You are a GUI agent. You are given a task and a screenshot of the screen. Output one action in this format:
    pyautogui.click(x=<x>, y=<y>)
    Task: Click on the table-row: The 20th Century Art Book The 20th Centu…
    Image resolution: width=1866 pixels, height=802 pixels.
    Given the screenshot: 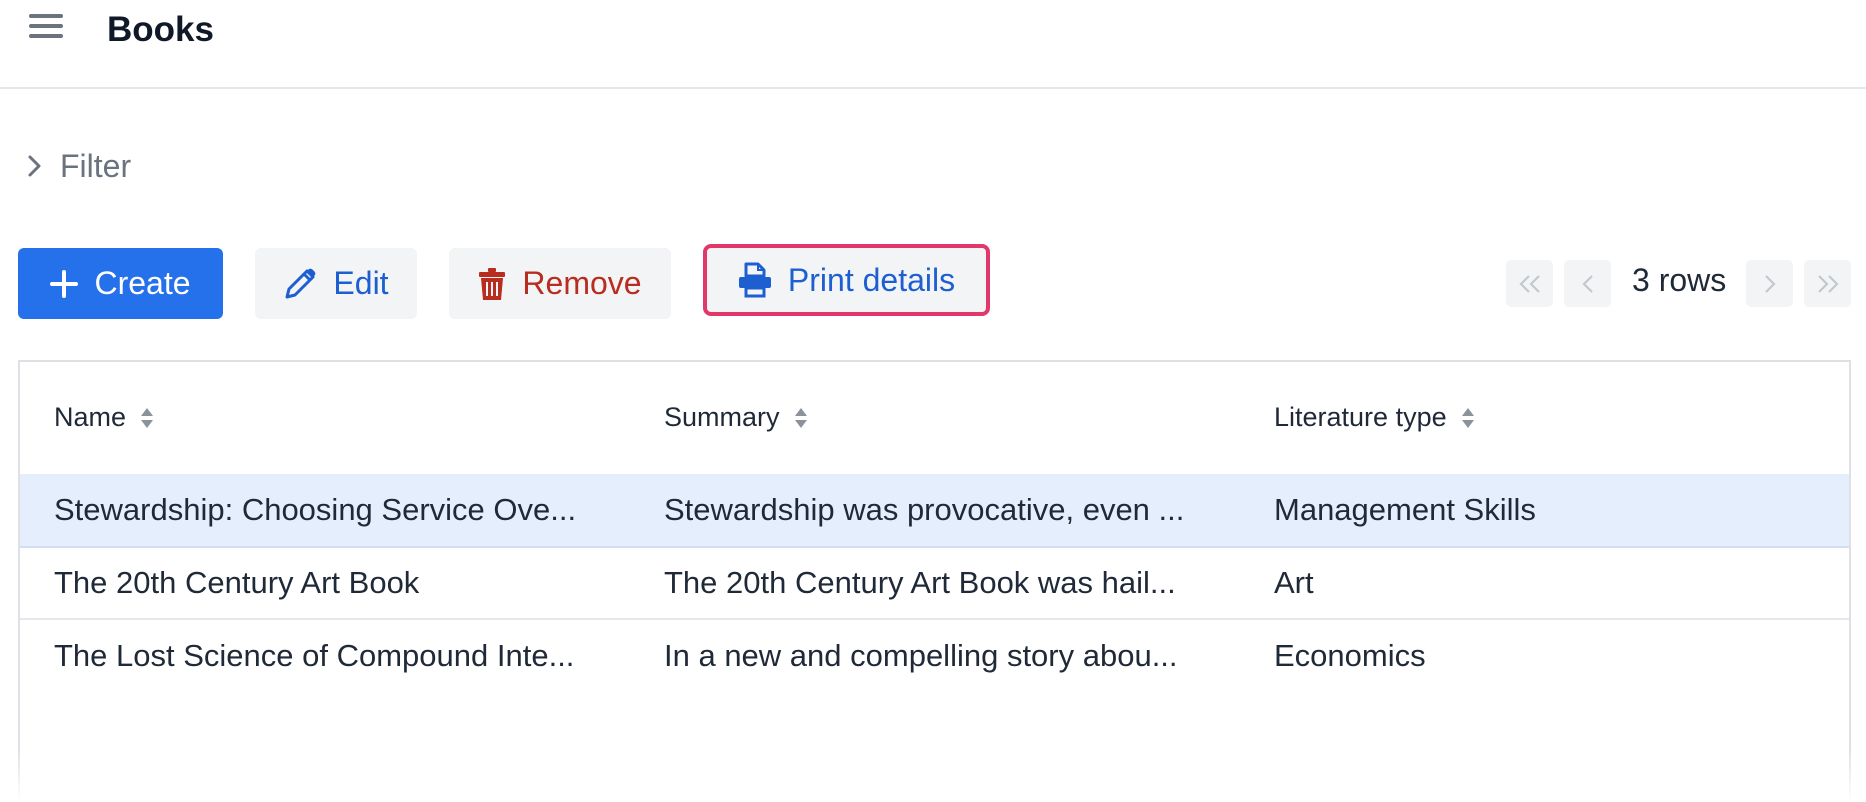 What is the action you would take?
    pyautogui.click(x=934, y=584)
    